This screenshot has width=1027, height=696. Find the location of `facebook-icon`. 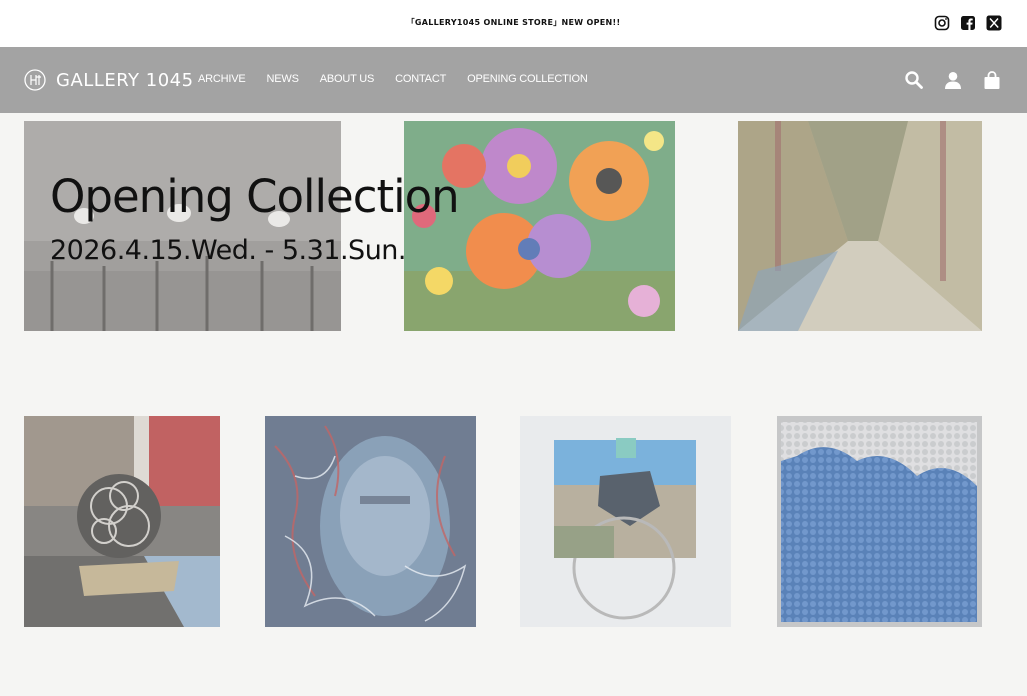

facebook-icon is located at coordinates (968, 23).